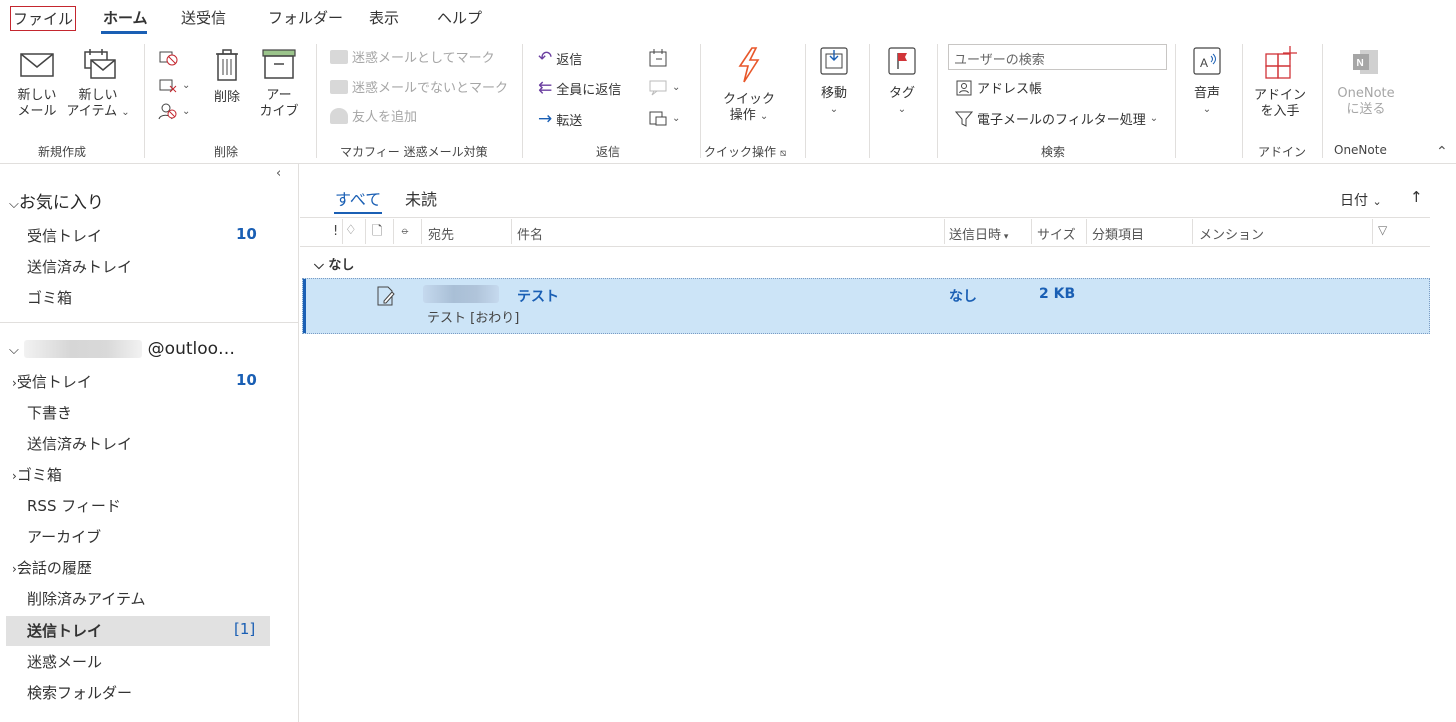  What do you see at coordinates (227, 65) in the screenshot?
I see `trash-icon` at bounding box center [227, 65].